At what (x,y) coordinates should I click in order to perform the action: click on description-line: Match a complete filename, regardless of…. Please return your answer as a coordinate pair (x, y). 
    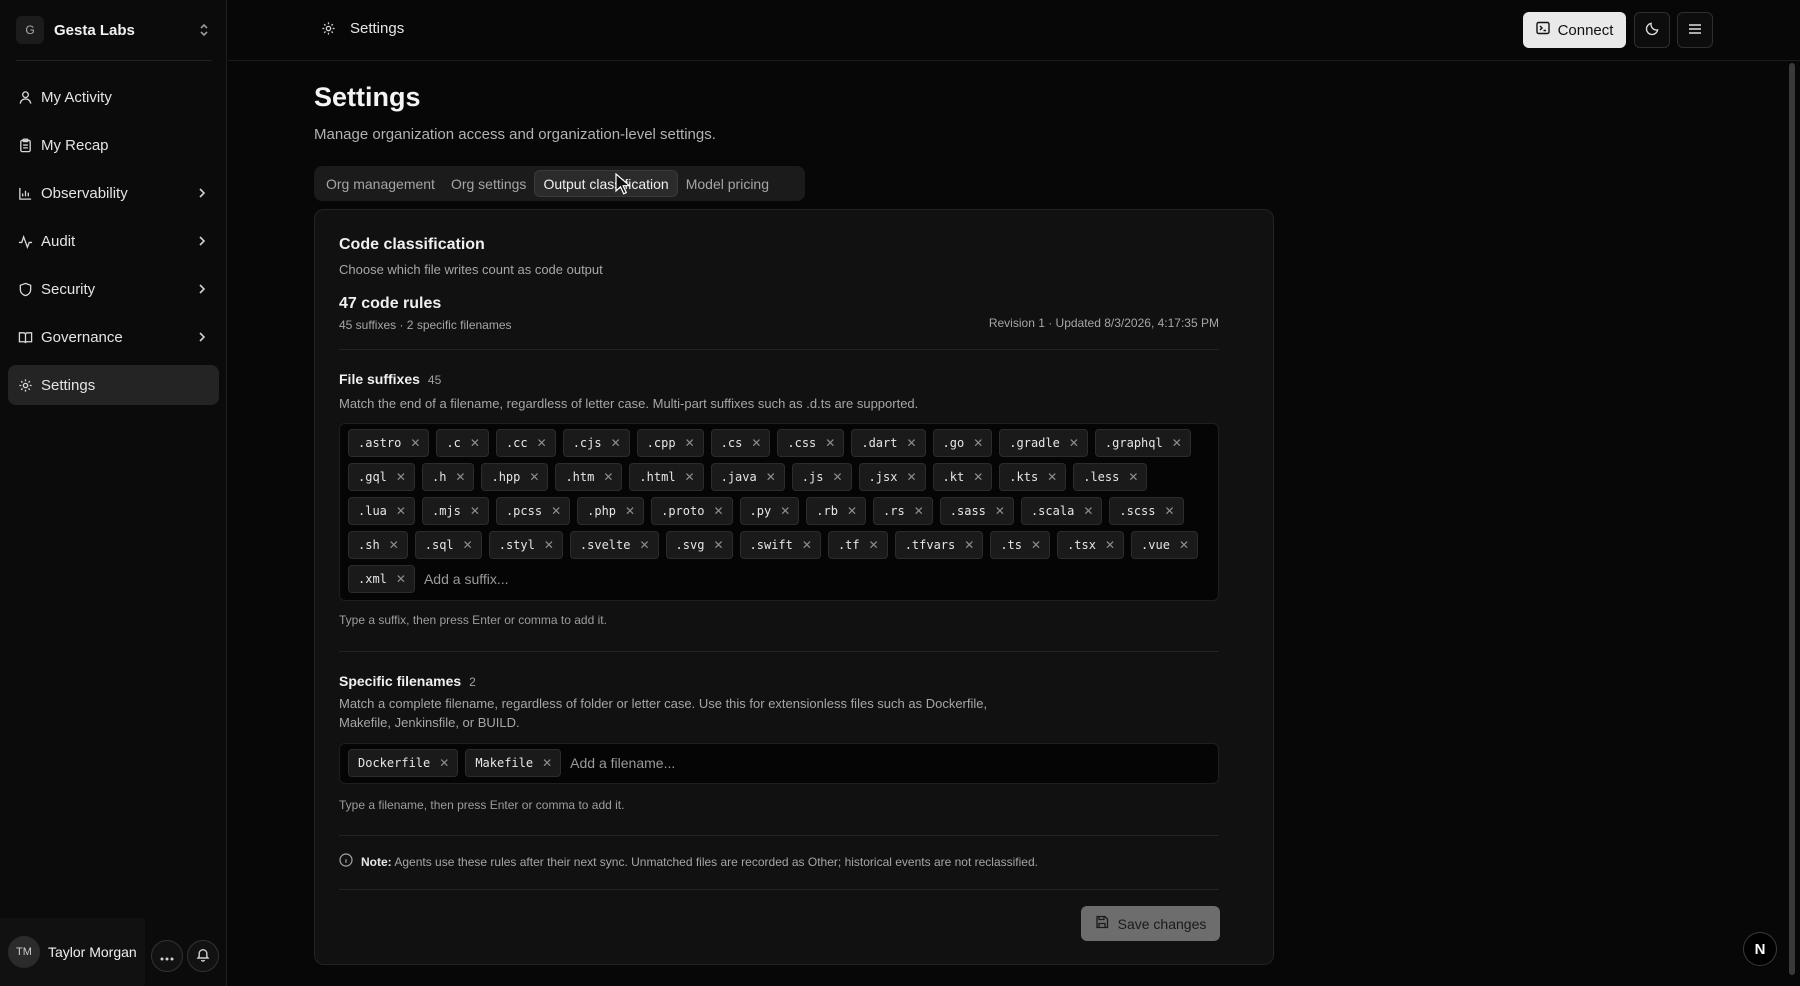
    Looking at the image, I should click on (663, 703).